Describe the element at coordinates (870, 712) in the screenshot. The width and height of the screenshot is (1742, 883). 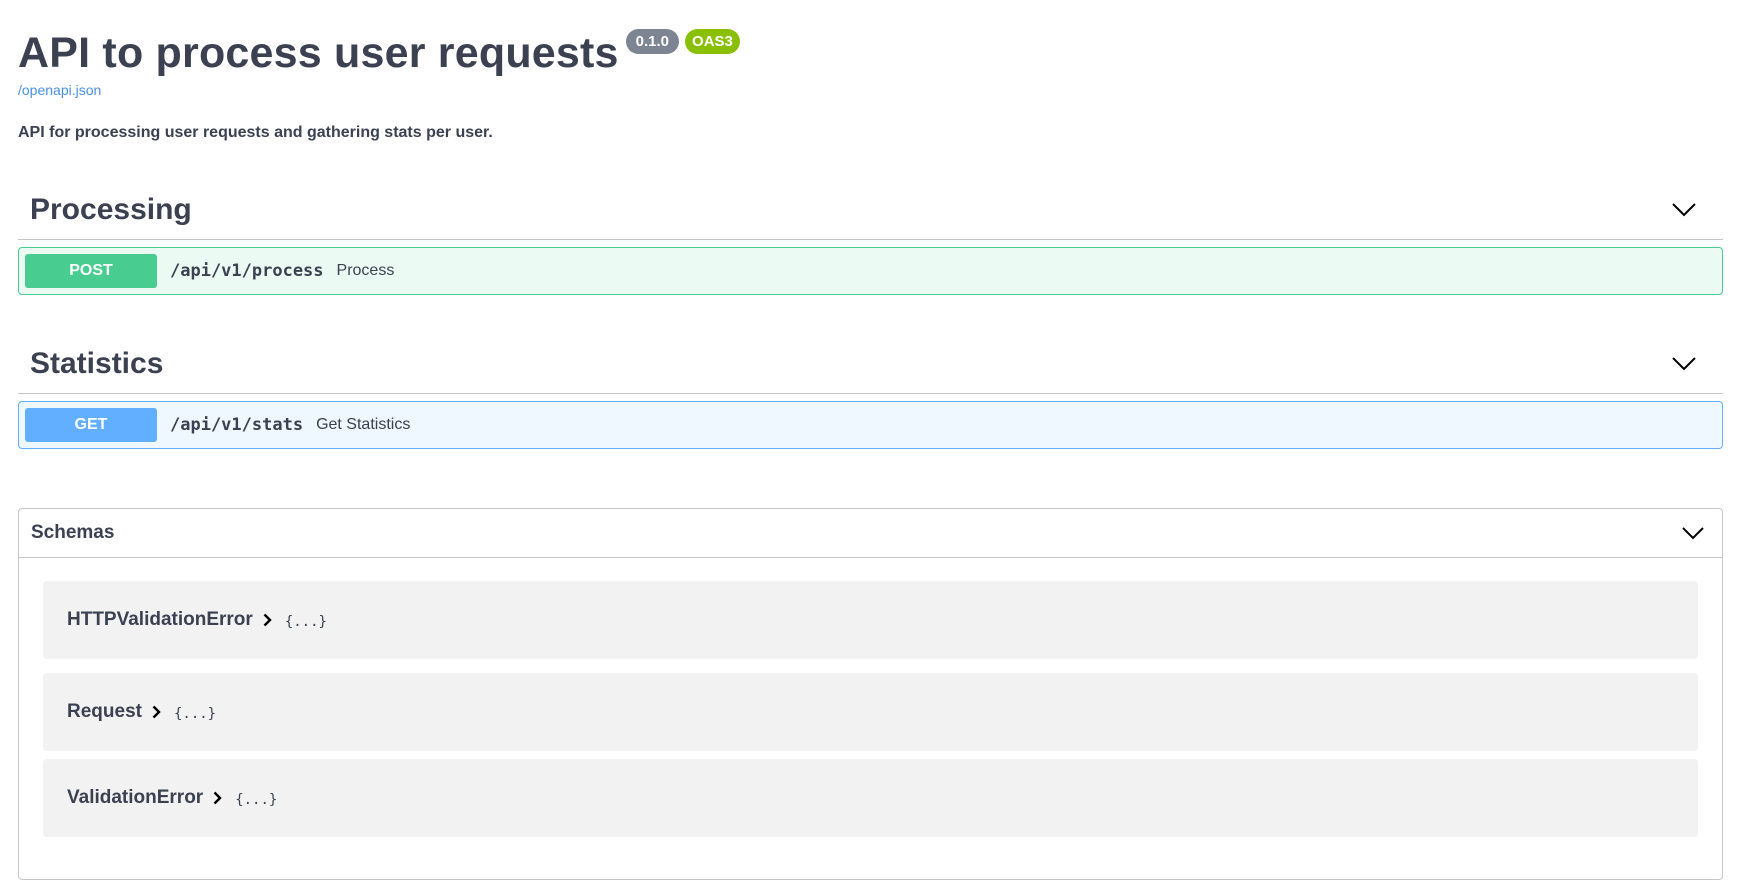
I see `model-request: Request {...}` at that location.